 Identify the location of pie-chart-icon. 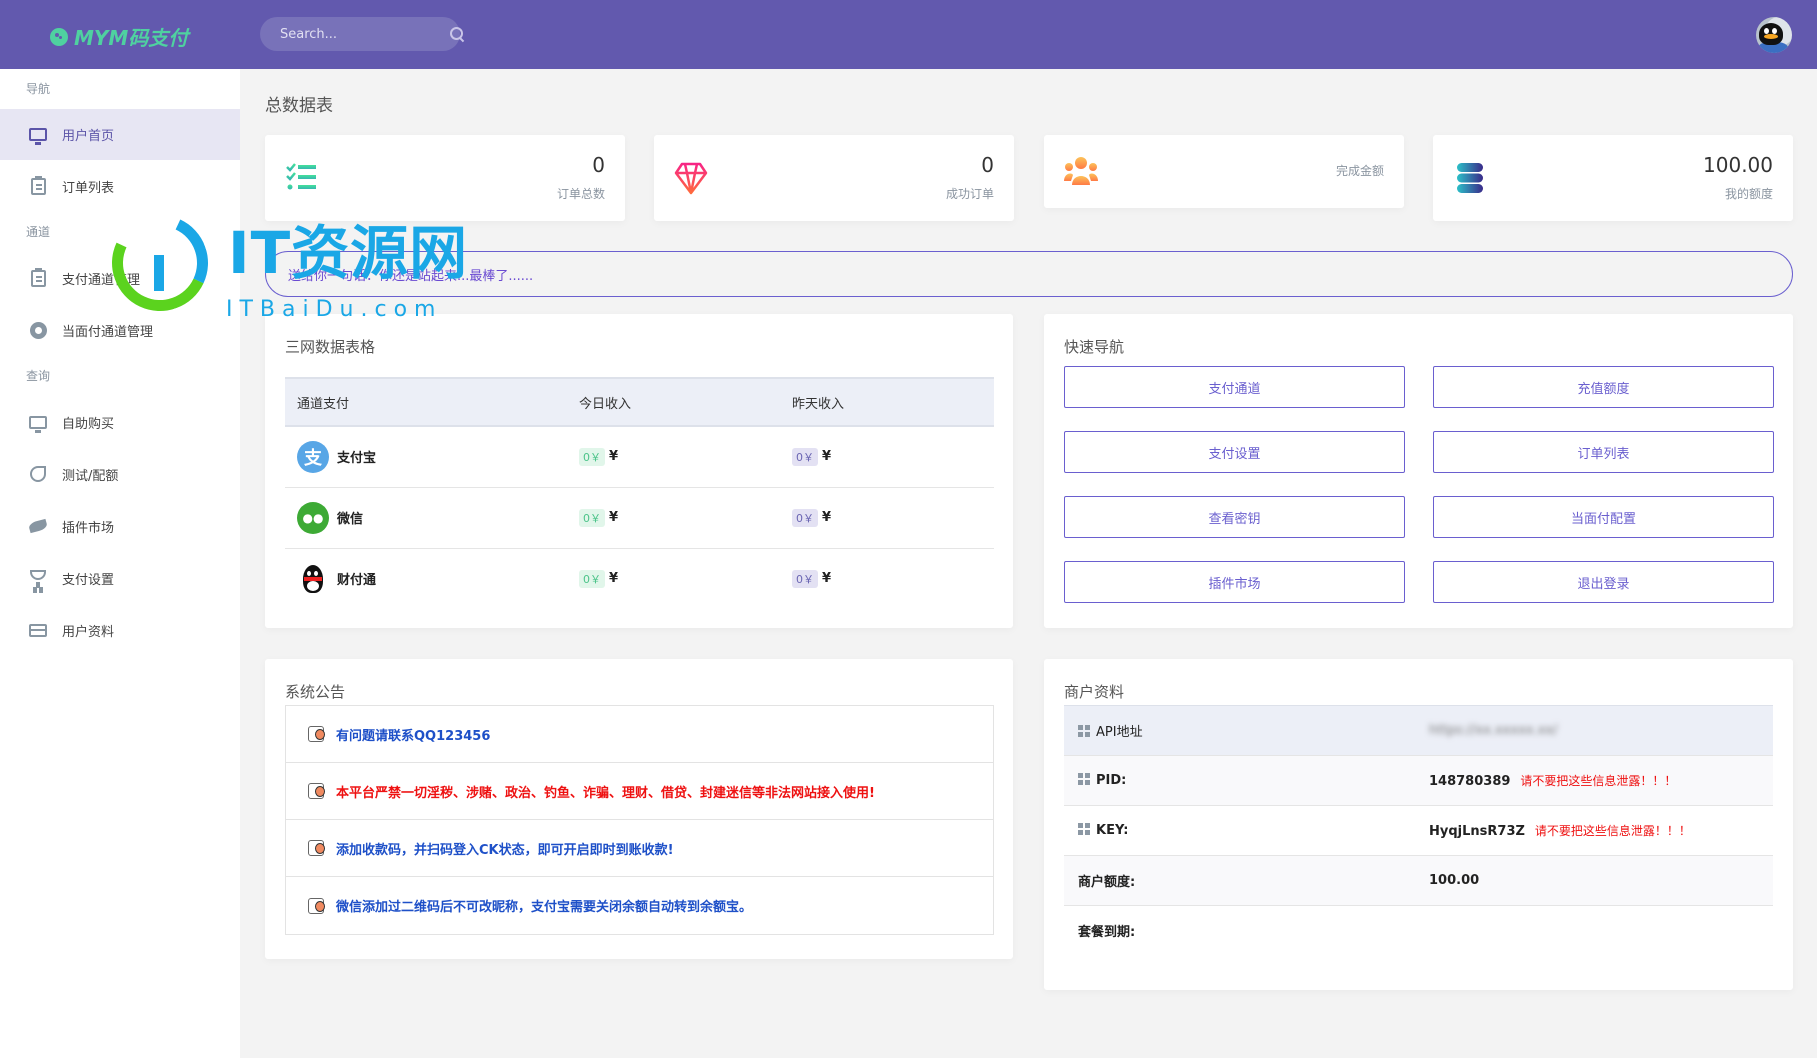
(38, 474).